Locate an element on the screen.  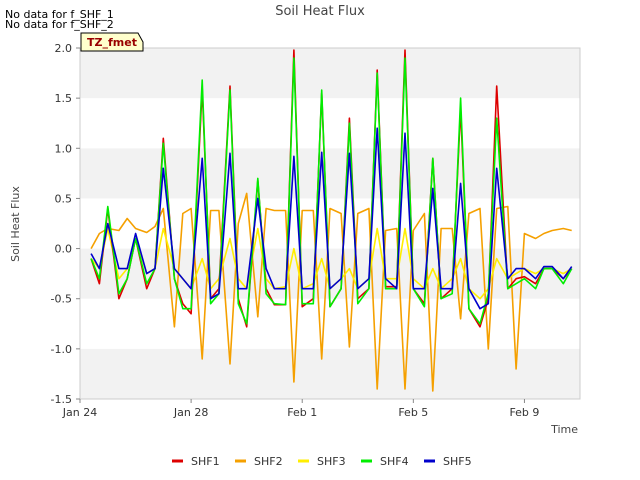
y-axis-label: Soil Heat Flux is located at coordinates (15, 224).